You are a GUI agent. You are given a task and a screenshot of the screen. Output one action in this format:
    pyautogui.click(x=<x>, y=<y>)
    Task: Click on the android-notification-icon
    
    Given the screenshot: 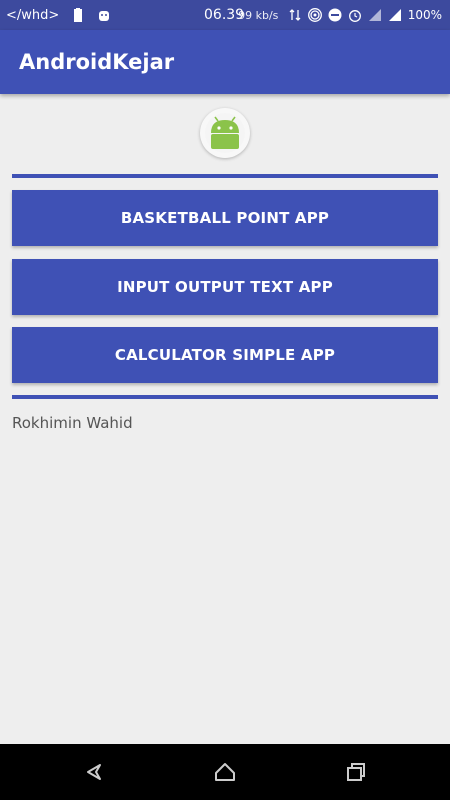 What is the action you would take?
    pyautogui.click(x=104, y=16)
    